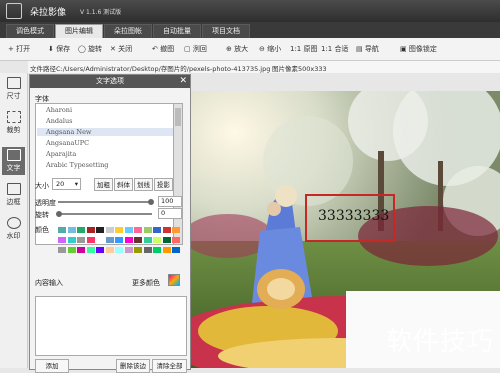 This screenshot has width=500, height=373. Describe the element at coordinates (48, 13) in the screenshot. I see `app-title: 朵拉影像` at that location.